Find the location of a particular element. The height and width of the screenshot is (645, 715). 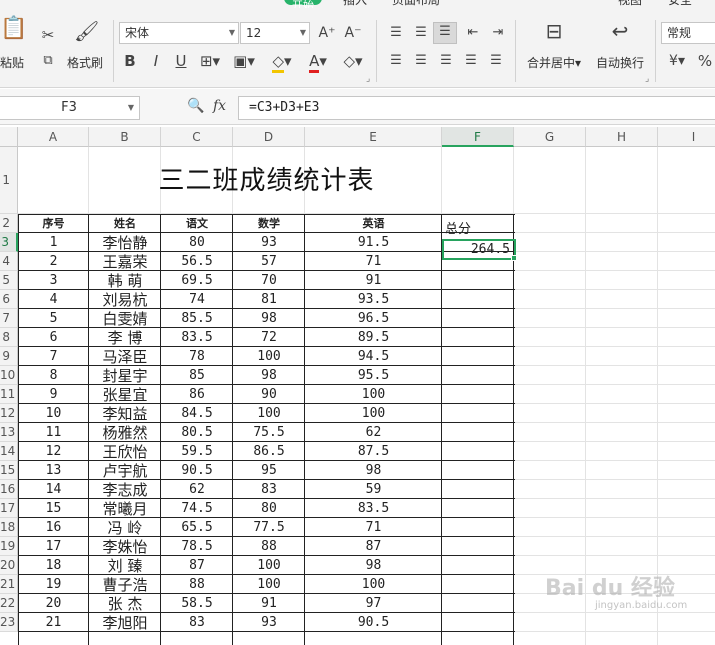

conditional-format-icon: ▣▾ is located at coordinates (244, 61).